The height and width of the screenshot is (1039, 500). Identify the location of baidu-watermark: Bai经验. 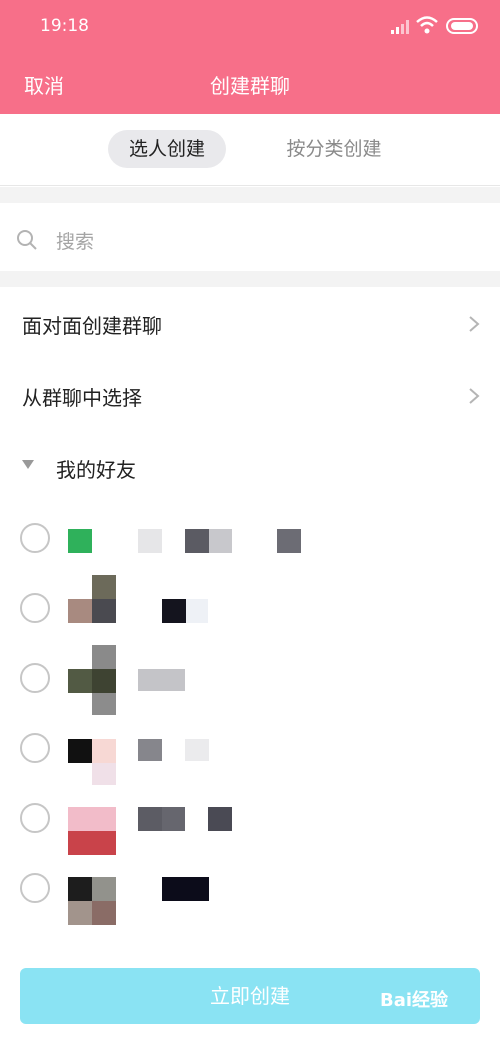
(414, 1000).